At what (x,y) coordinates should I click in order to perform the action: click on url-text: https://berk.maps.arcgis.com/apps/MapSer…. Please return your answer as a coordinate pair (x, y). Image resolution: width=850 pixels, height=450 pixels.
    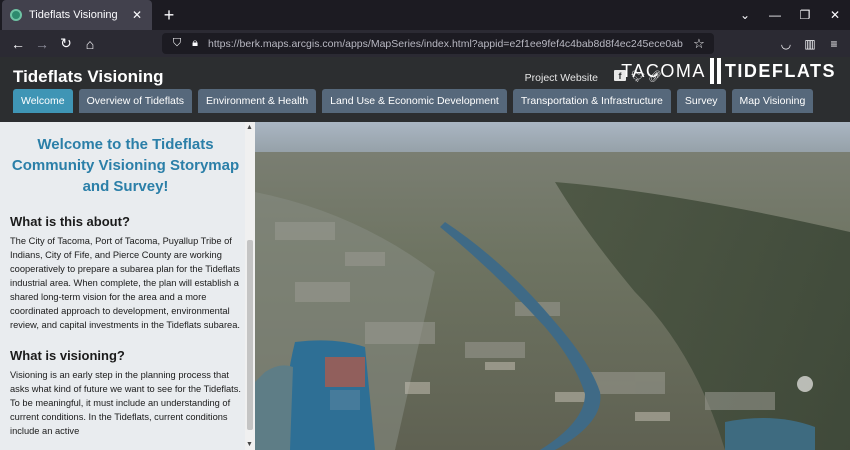
    Looking at the image, I should click on (449, 44).